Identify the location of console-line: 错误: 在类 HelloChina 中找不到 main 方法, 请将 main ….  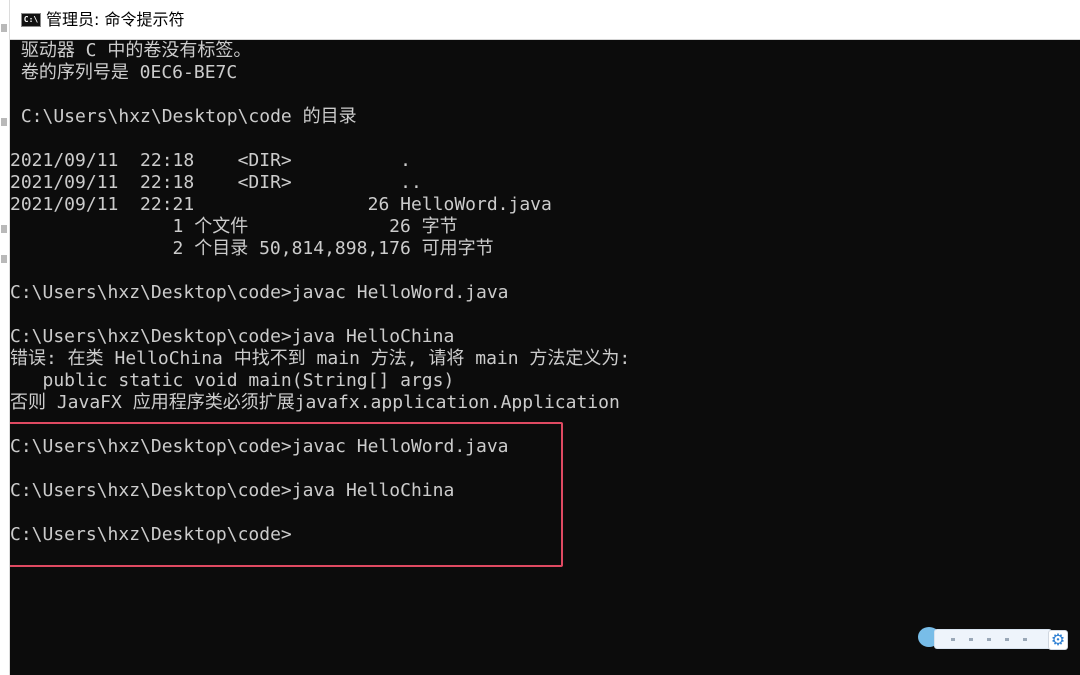
(320, 358).